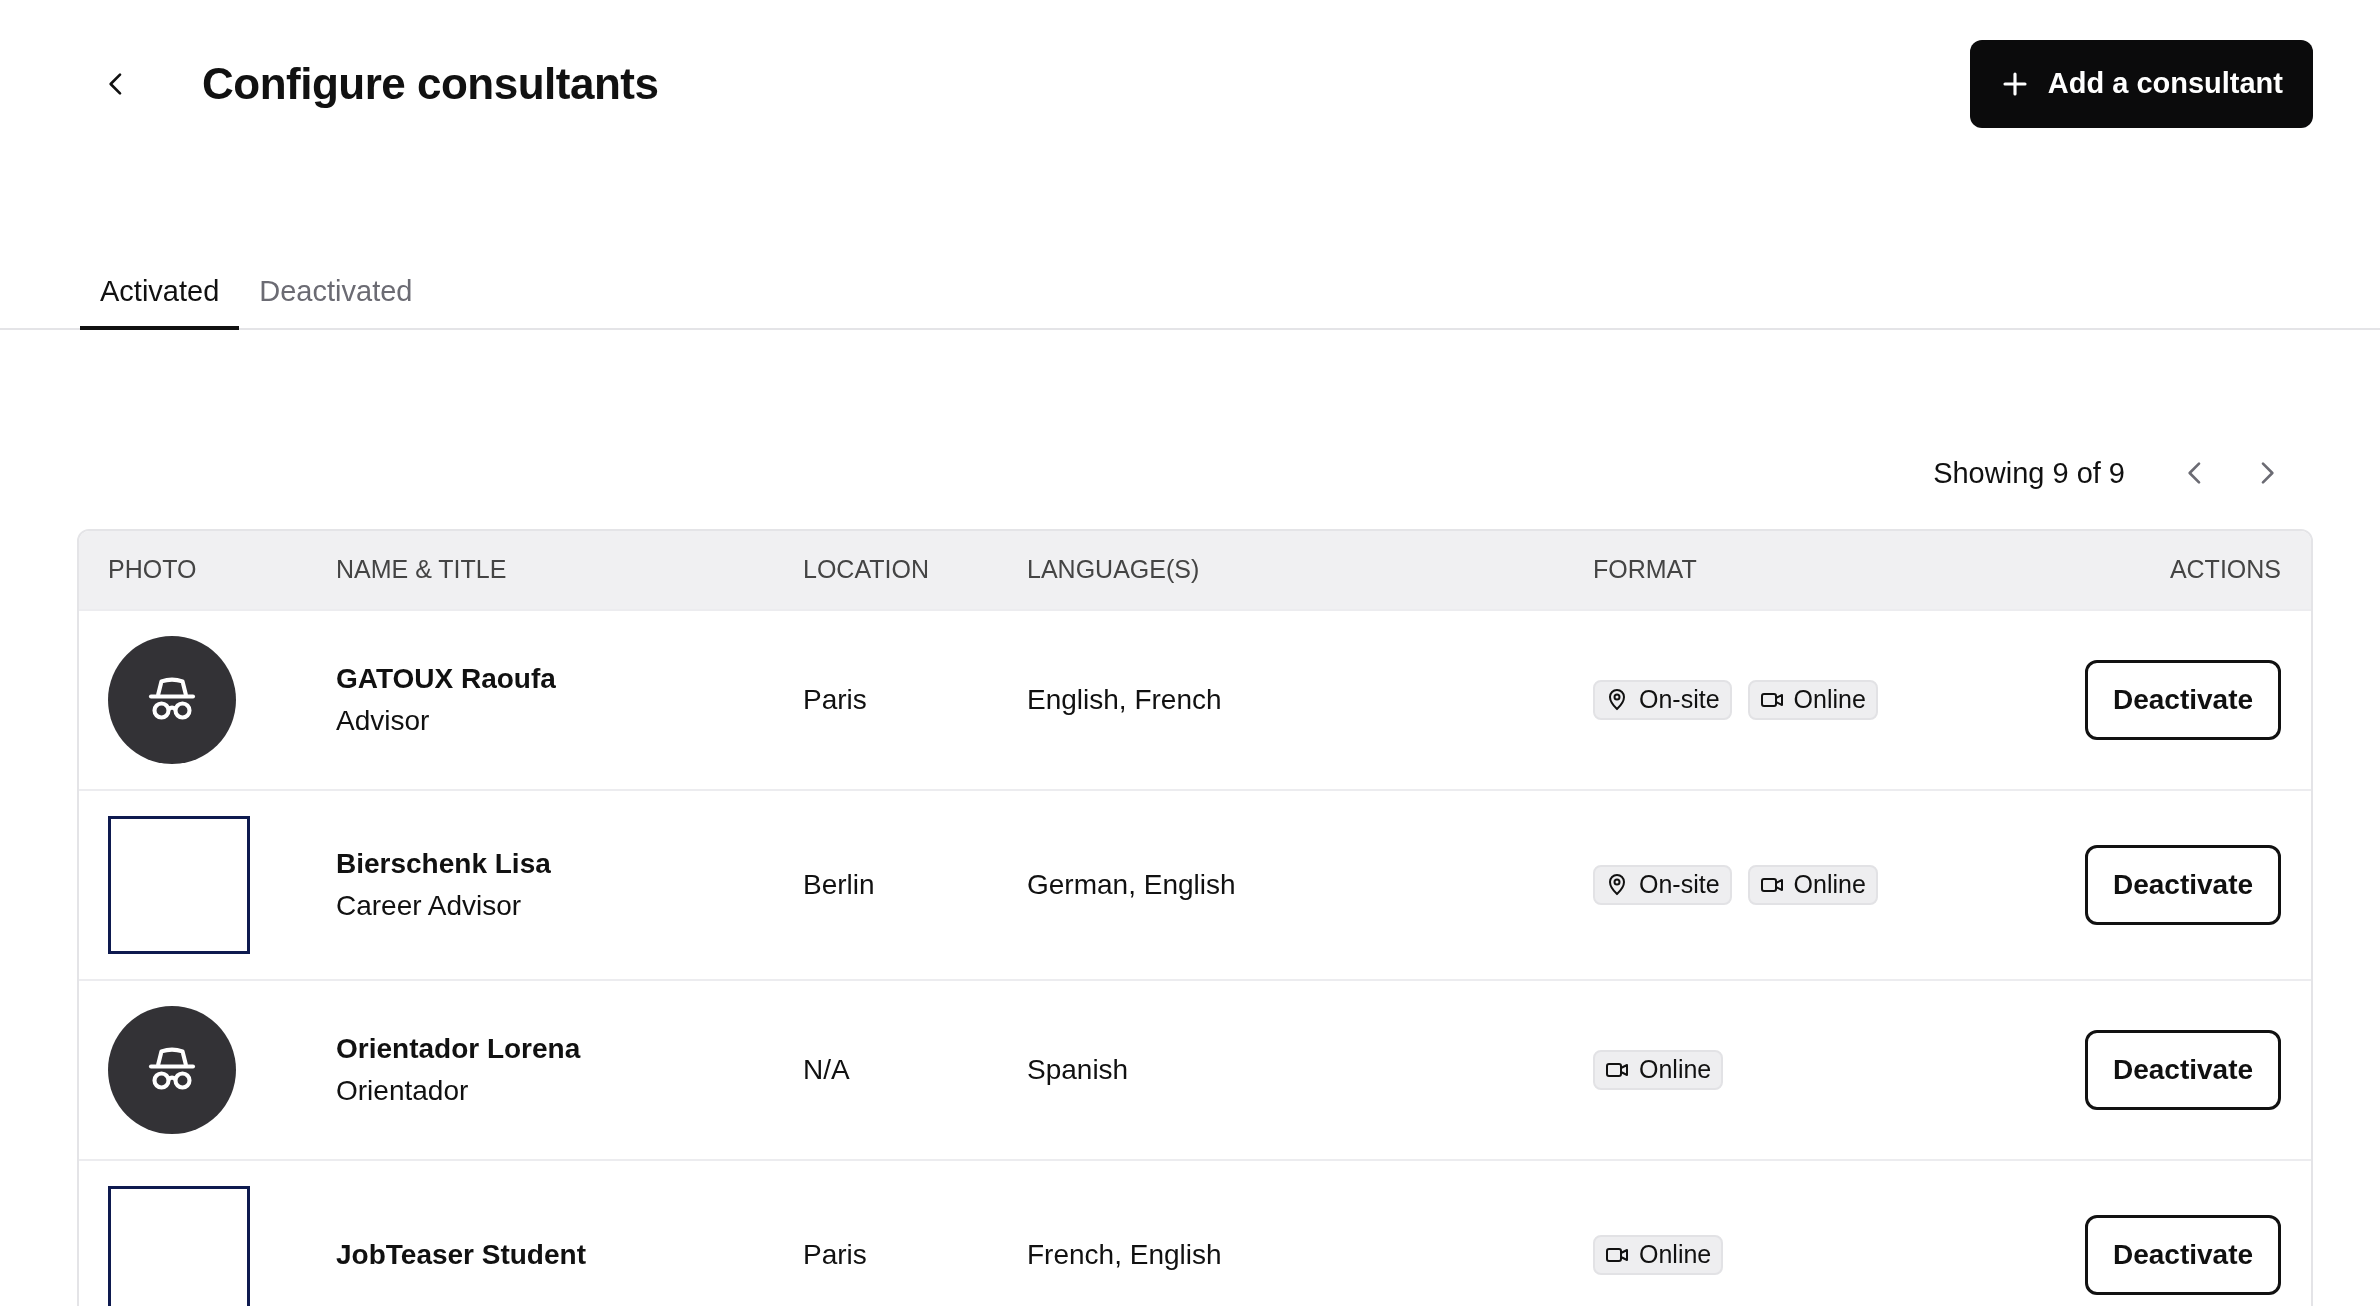 This screenshot has height=1306, width=2380. What do you see at coordinates (827, 1070) in the screenshot?
I see `location-text: N/A` at bounding box center [827, 1070].